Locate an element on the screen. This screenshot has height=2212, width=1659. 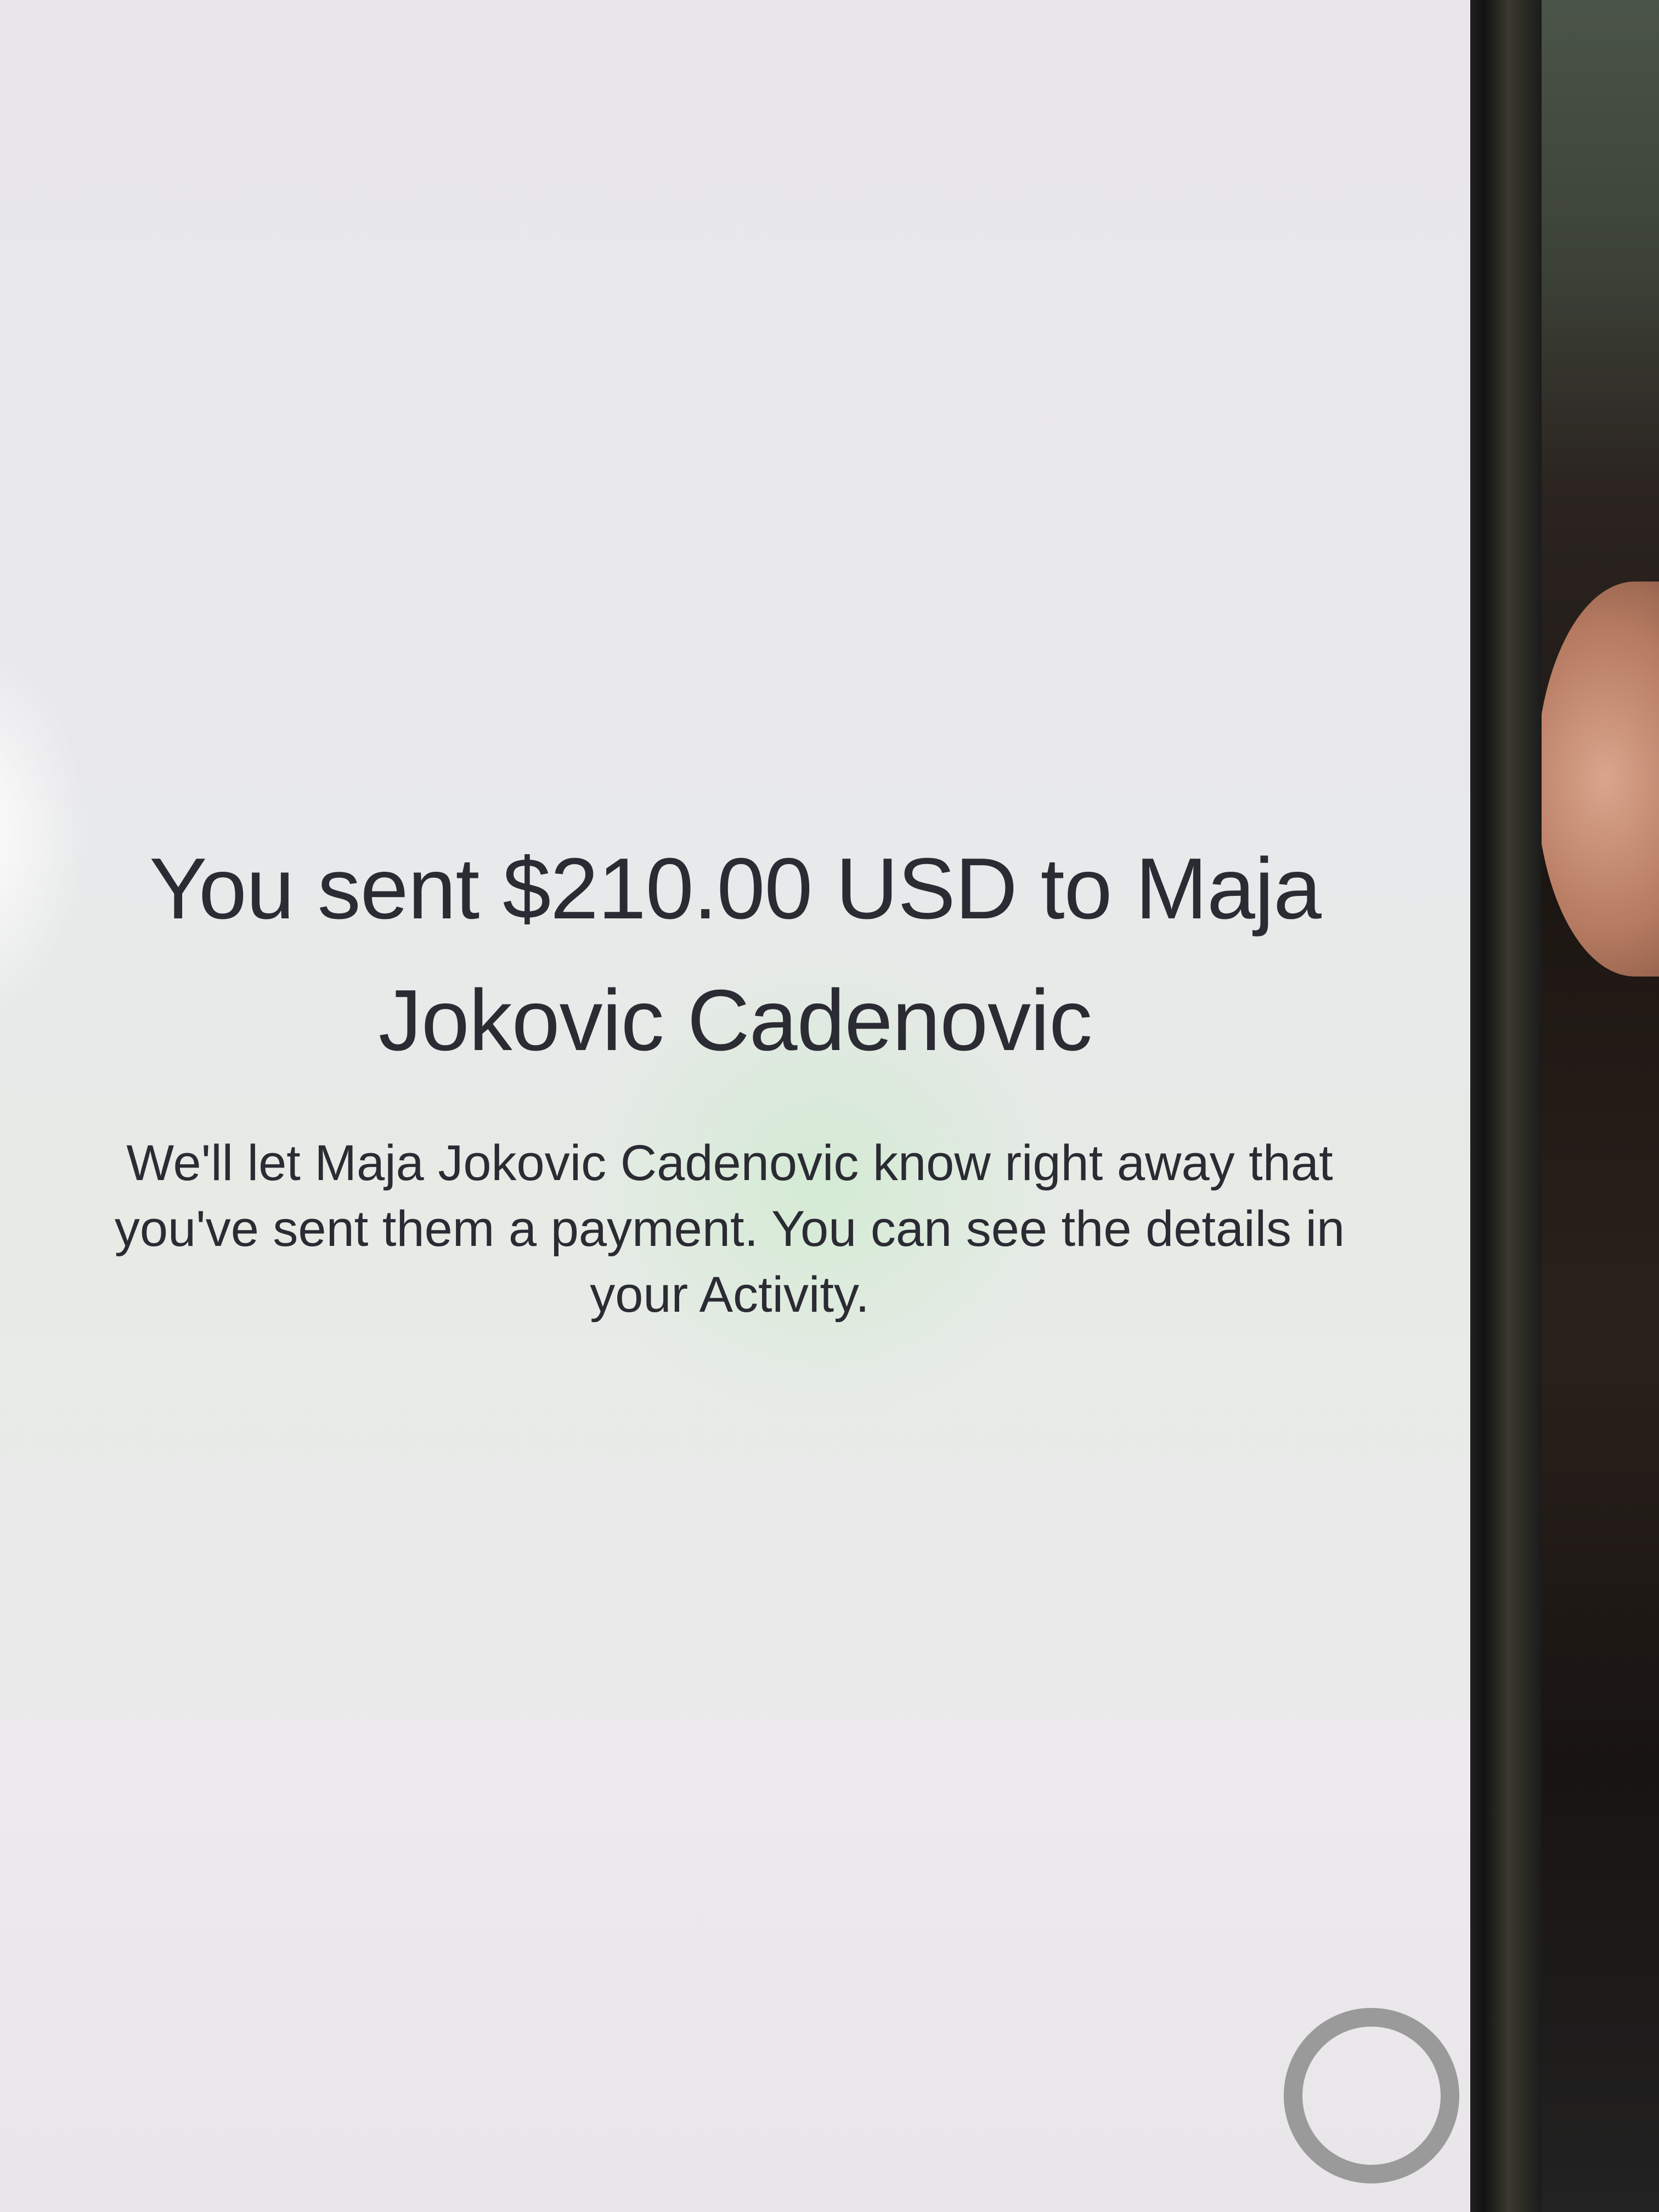
photo-background is located at coordinates (1600, 1106).